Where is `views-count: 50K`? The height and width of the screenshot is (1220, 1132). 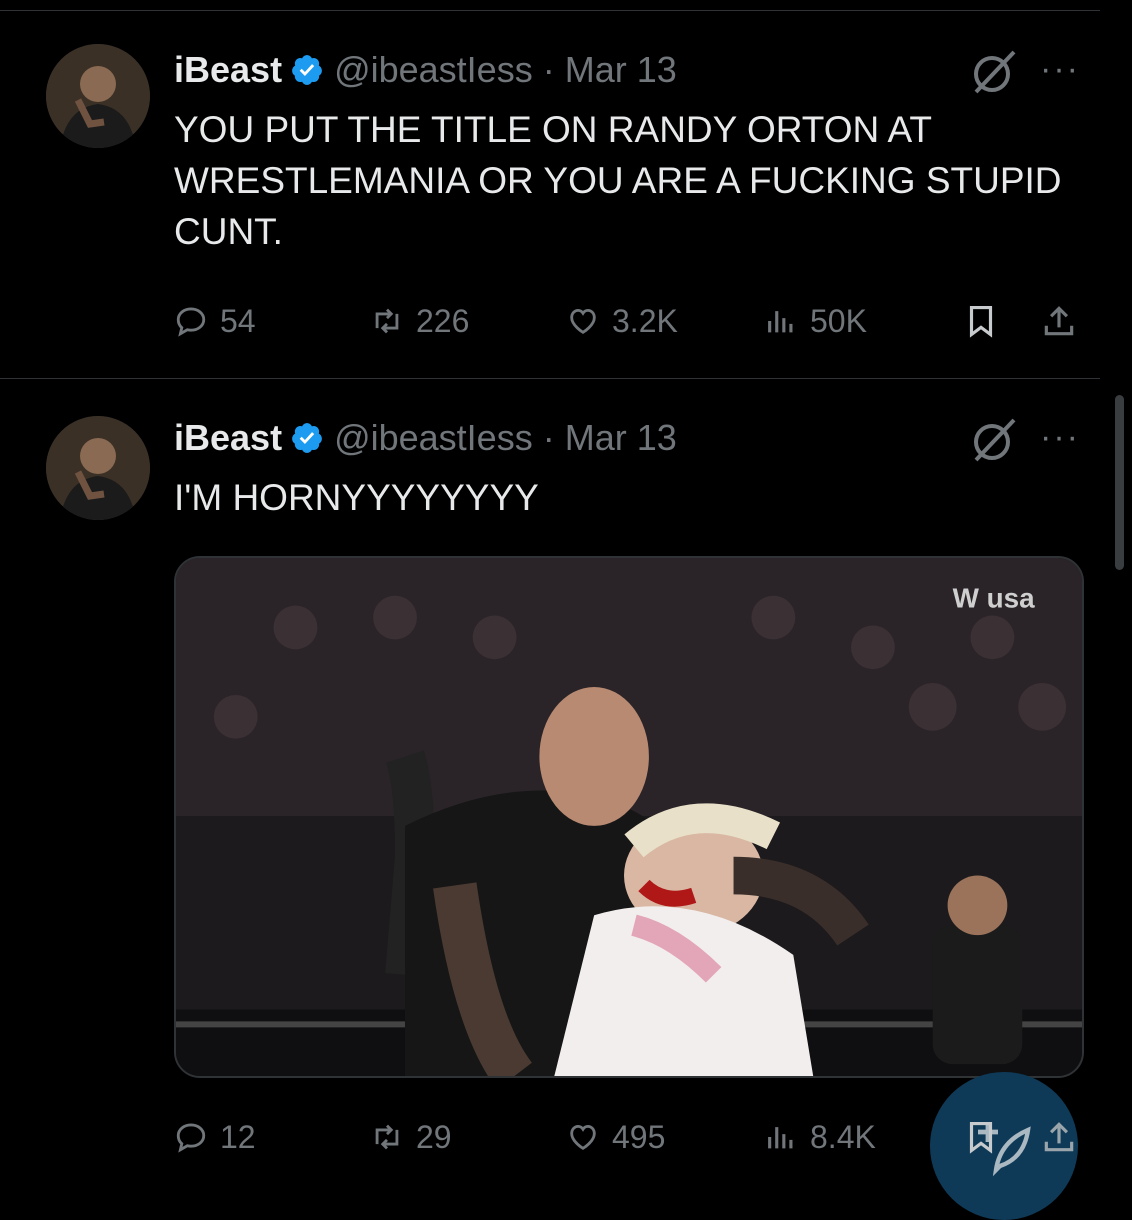
views-count: 50K is located at coordinates (838, 320).